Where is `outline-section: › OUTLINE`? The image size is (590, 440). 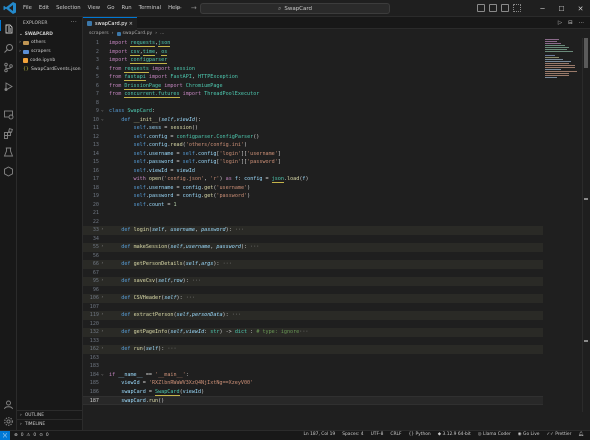
outline-section: › OUTLINE is located at coordinates (50, 414).